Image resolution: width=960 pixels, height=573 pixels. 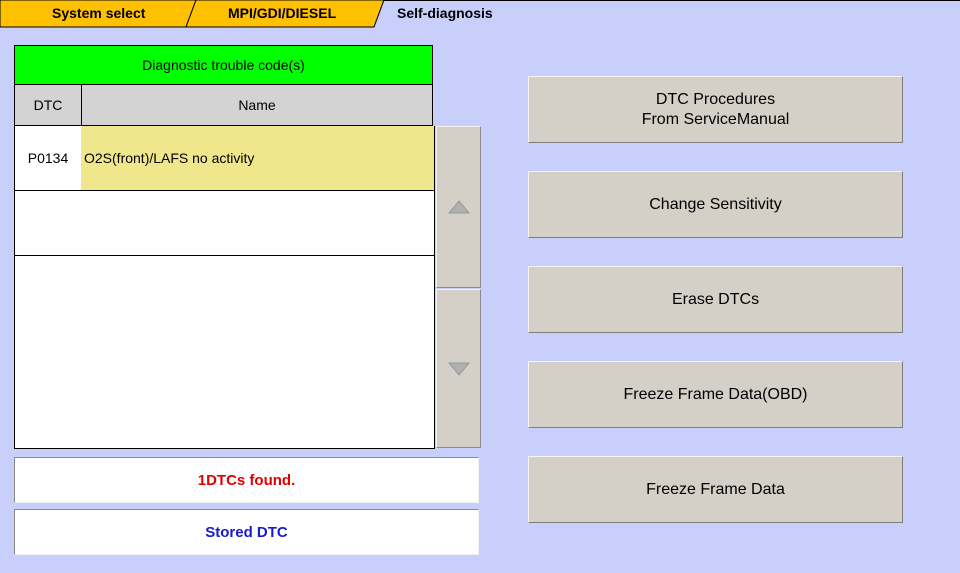 I want to click on dtc-table-title: Diagnostic trouble code(s), so click(x=223, y=65).